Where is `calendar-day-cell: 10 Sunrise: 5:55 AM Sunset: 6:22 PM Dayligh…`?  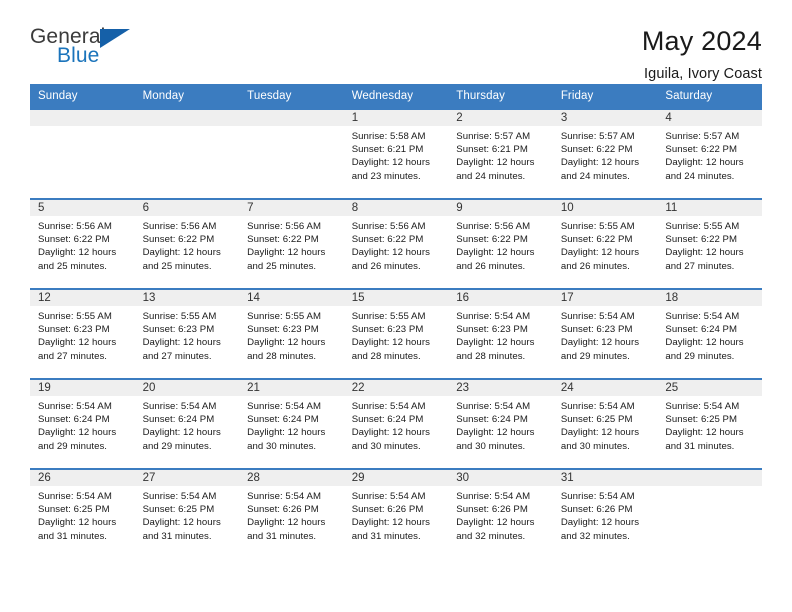 calendar-day-cell: 10 Sunrise: 5:55 AM Sunset: 6:22 PM Dayligh… is located at coordinates (605, 243).